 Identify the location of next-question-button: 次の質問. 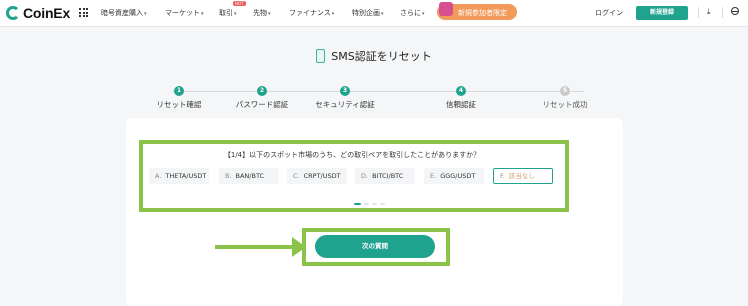
(375, 246).